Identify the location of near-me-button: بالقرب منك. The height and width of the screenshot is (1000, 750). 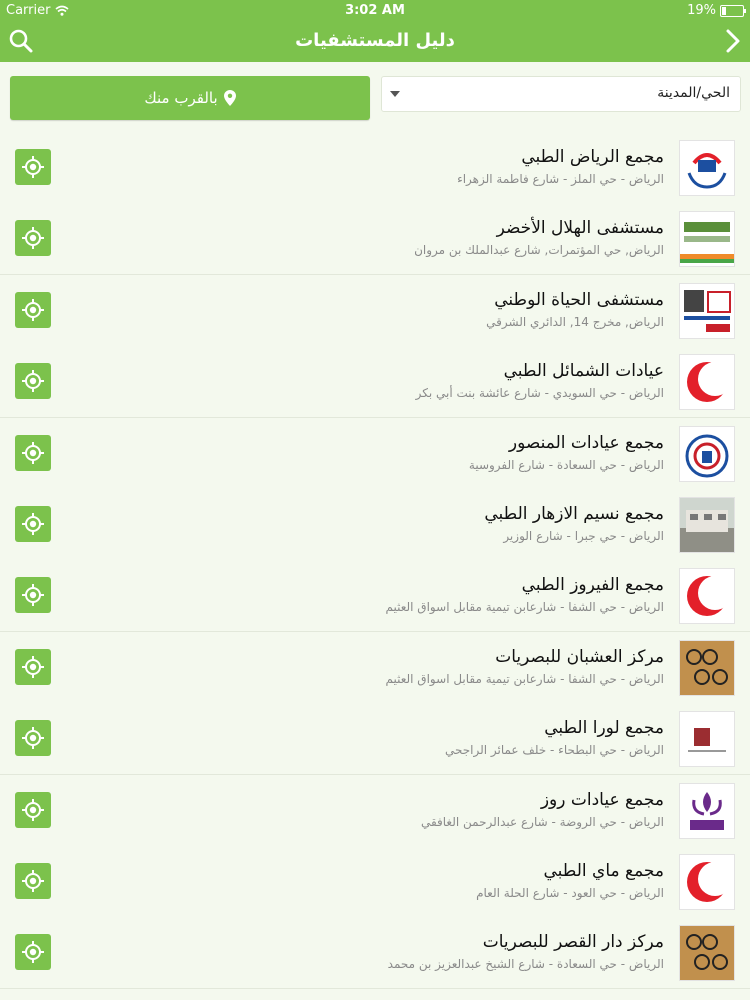
(190, 98).